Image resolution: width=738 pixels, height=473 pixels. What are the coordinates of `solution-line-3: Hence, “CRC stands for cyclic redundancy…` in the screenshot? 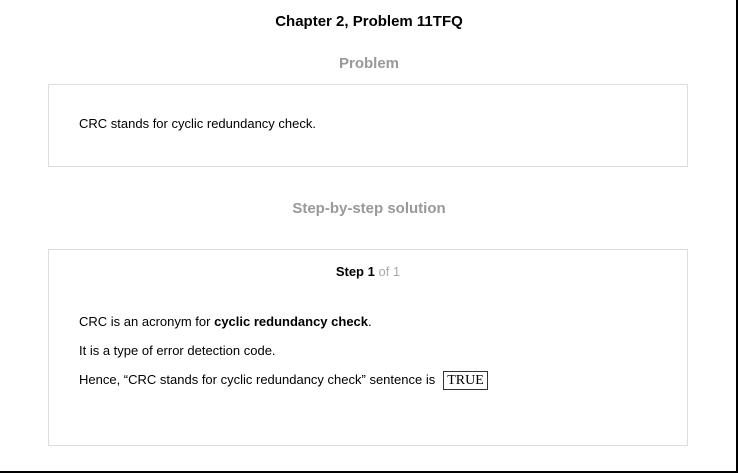 It's located at (283, 380).